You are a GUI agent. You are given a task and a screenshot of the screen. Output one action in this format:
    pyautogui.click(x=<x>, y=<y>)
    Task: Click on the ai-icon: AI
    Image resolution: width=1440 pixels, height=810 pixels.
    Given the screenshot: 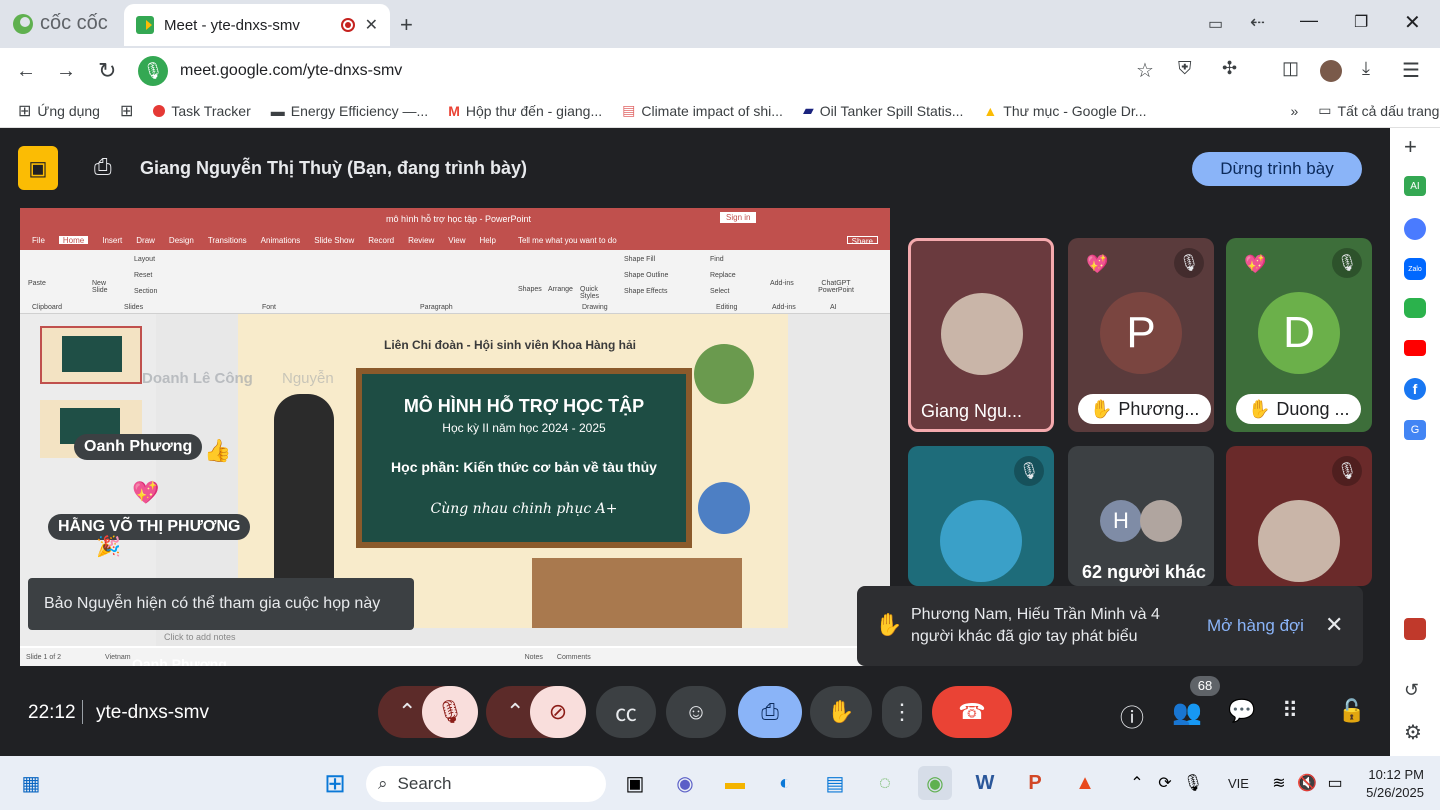 What is the action you would take?
    pyautogui.click(x=1415, y=186)
    